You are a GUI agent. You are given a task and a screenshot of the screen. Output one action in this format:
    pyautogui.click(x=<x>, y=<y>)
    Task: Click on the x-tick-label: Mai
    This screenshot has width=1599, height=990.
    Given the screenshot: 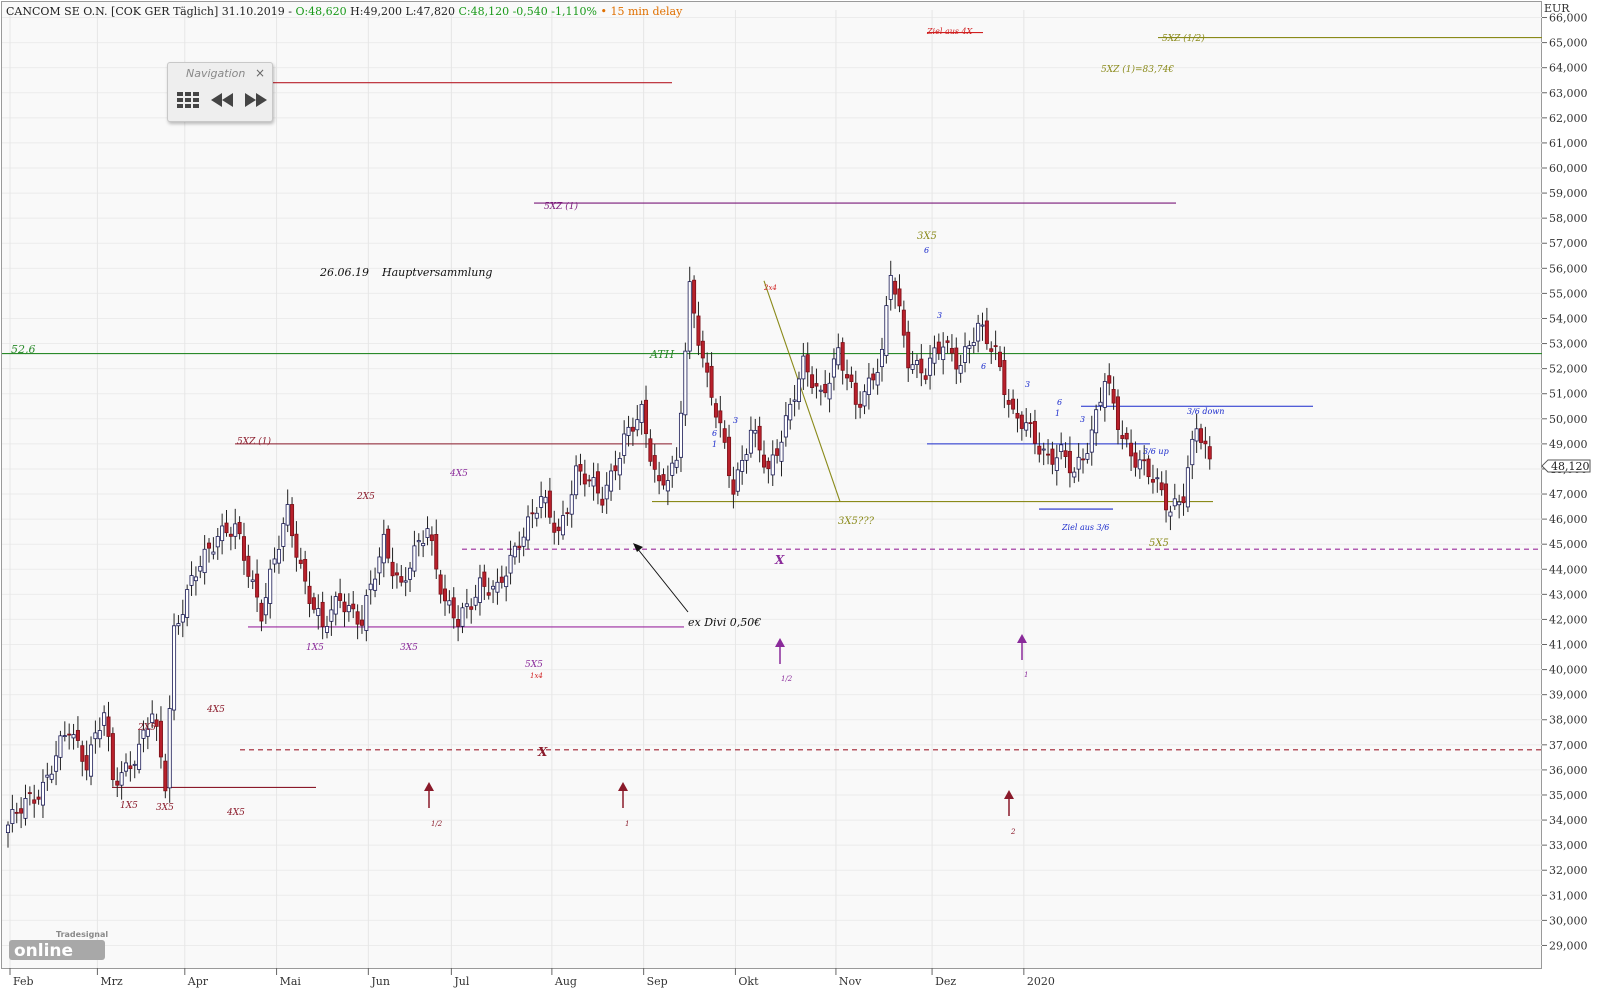 What is the action you would take?
    pyautogui.click(x=291, y=981)
    